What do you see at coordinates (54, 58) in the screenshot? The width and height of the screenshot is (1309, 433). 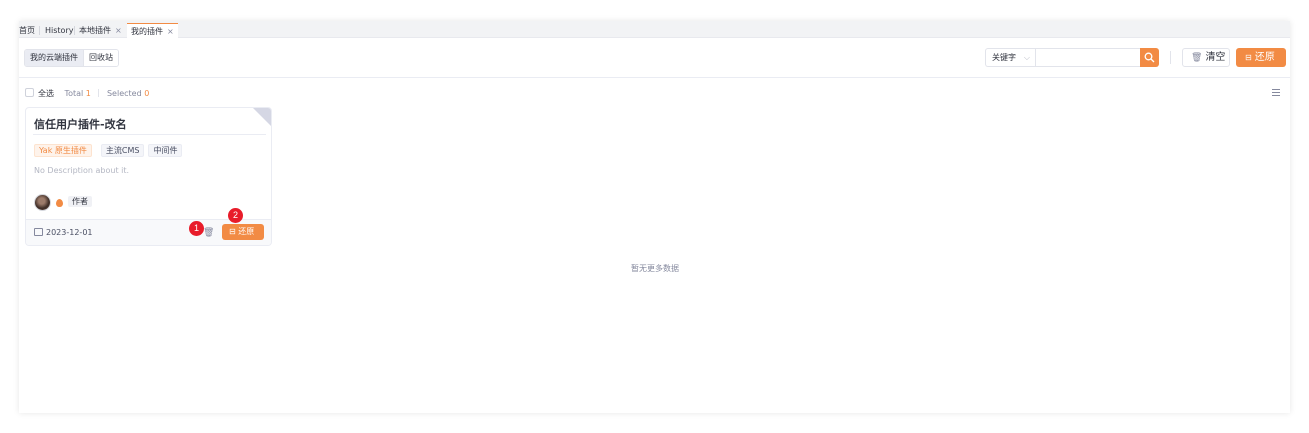 I see `segment-cloud-plugins: 我的云端插件` at bounding box center [54, 58].